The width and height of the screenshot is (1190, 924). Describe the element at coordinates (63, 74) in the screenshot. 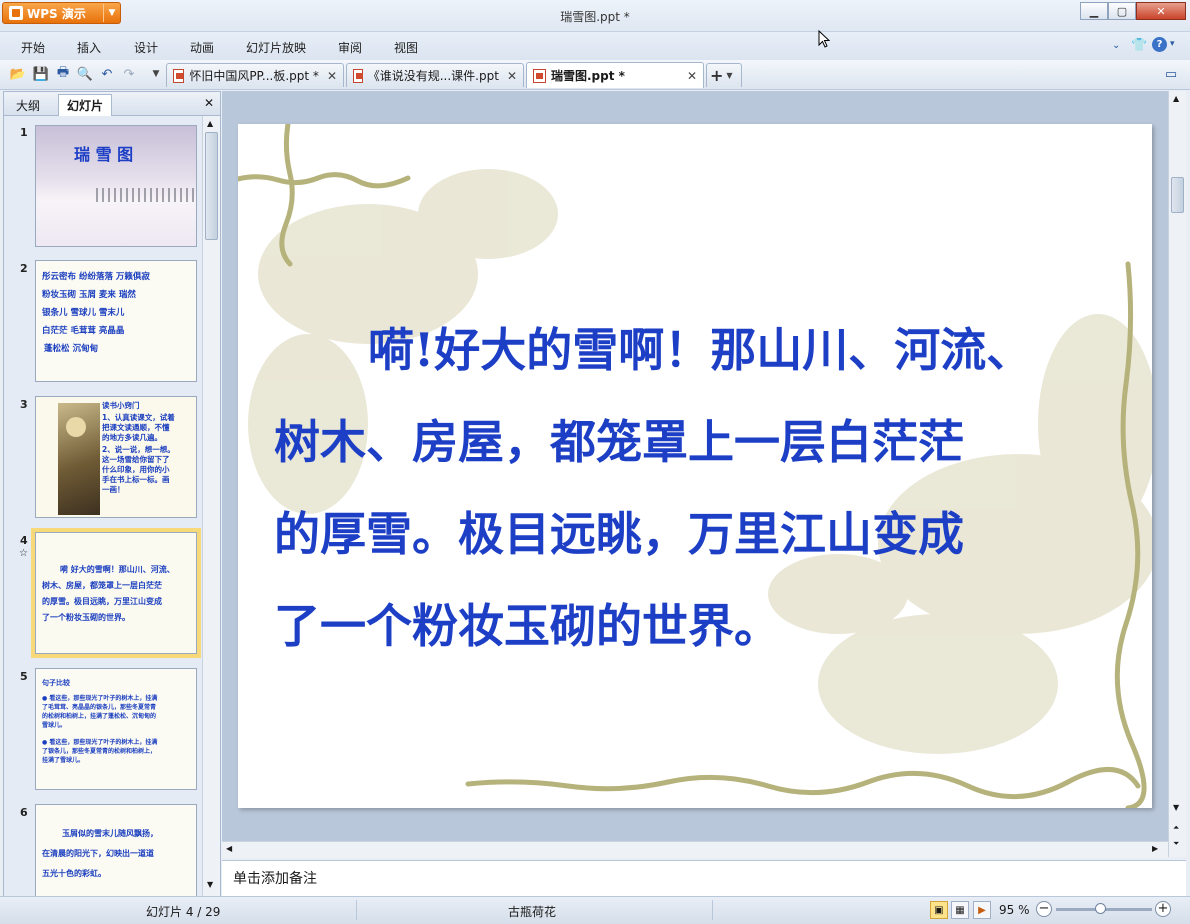

I see `print-icon: 🖶` at that location.